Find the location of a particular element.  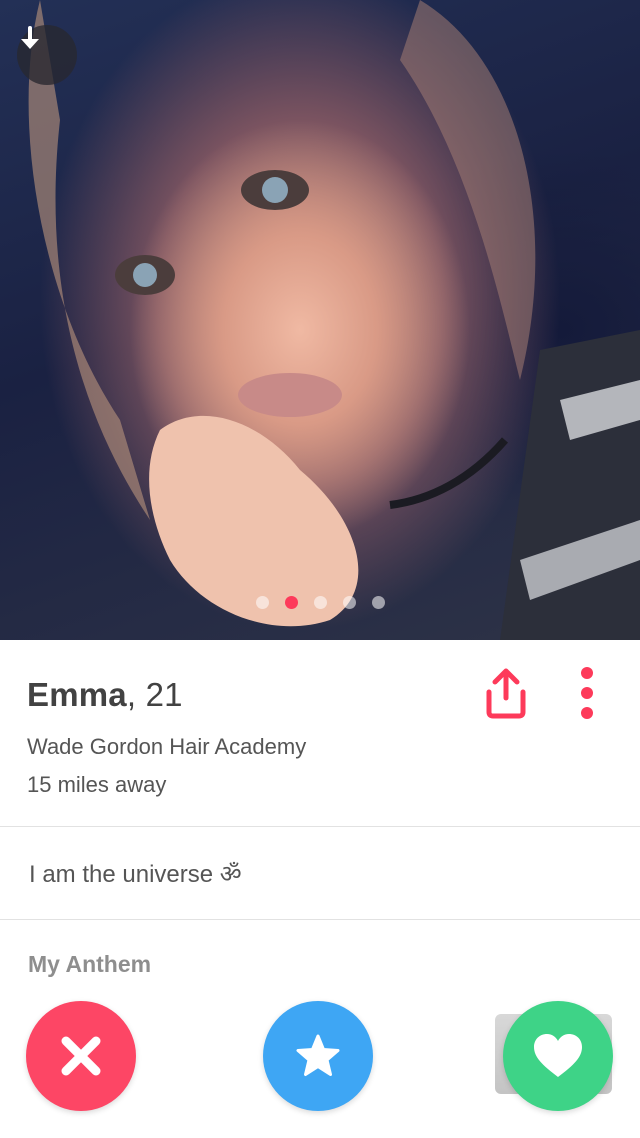

share-icon is located at coordinates (506, 693).